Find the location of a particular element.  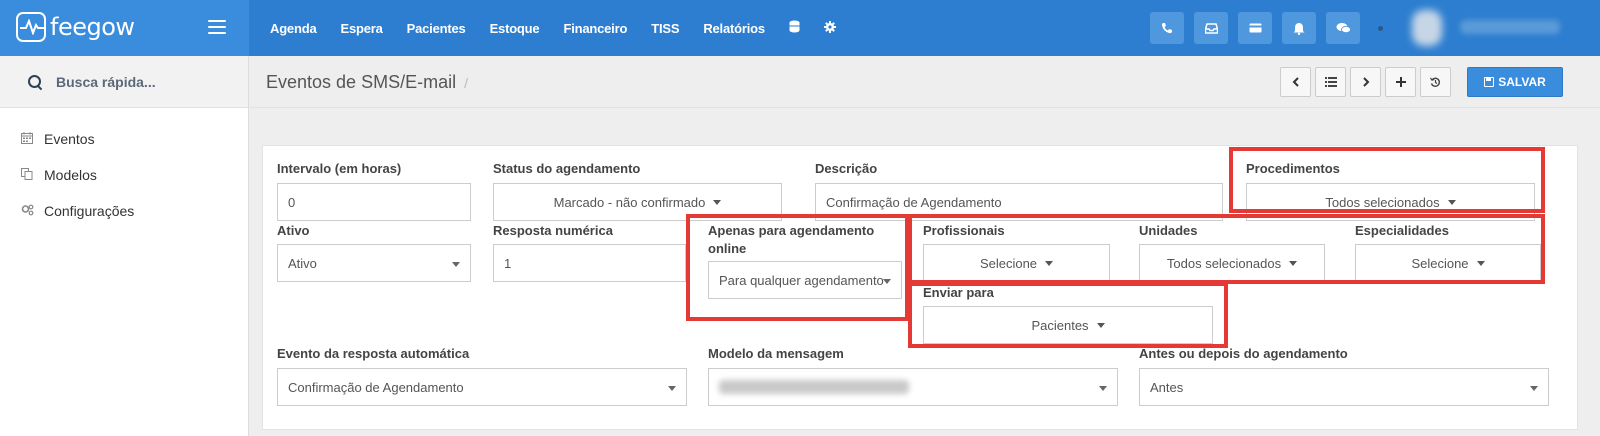

evento-resposta-label: Evento da resposta automática is located at coordinates (373, 353).